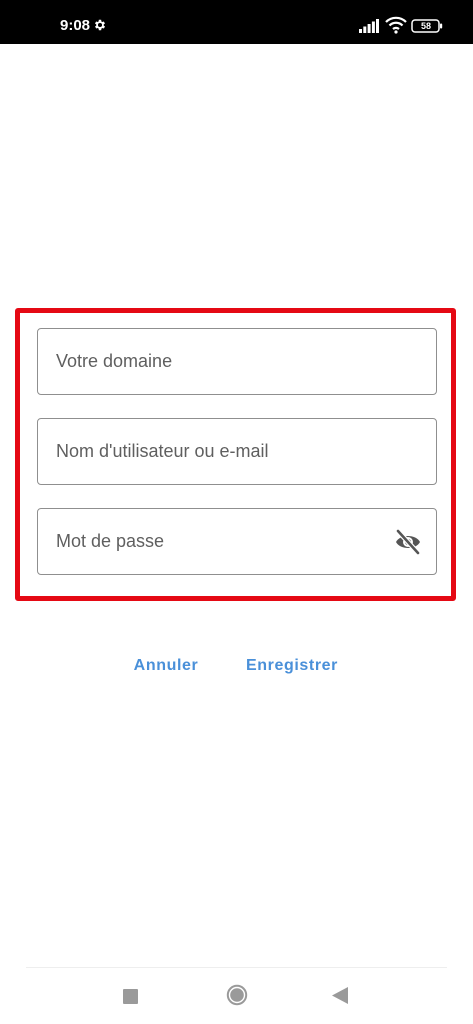 The image size is (473, 1024). I want to click on password-field, so click(237, 541).